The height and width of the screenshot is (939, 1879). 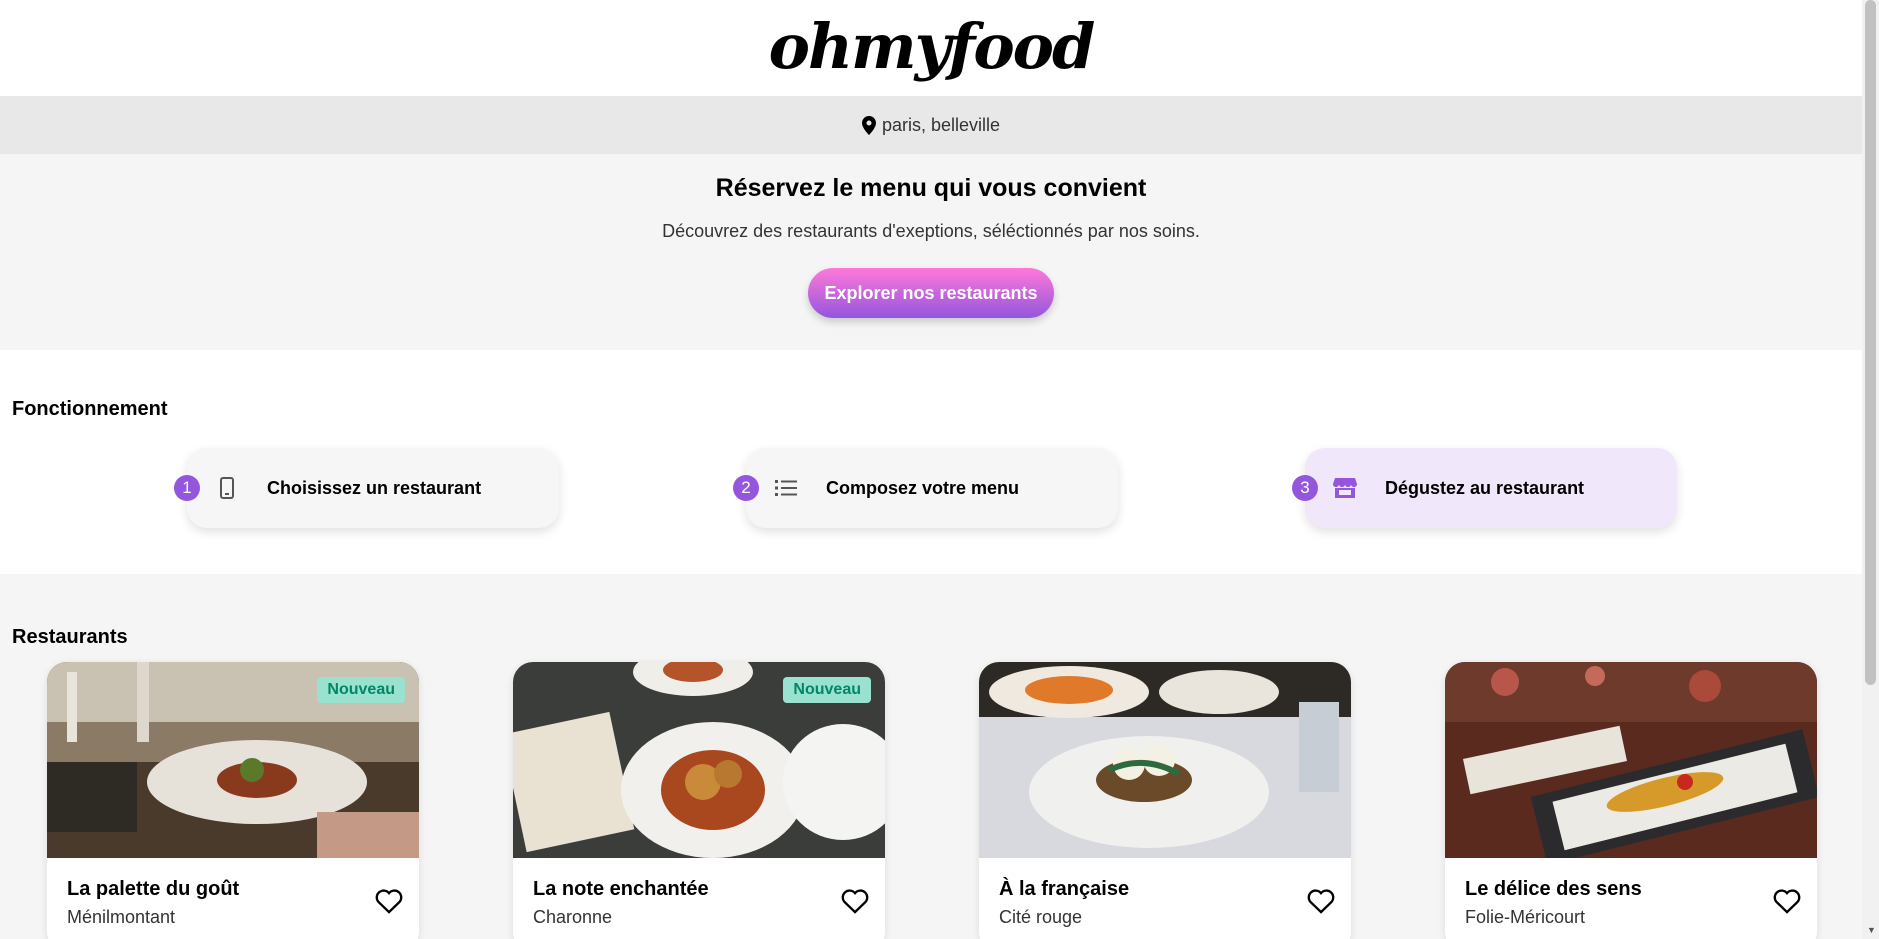 I want to click on restaurant-area: Charonne, so click(x=573, y=917).